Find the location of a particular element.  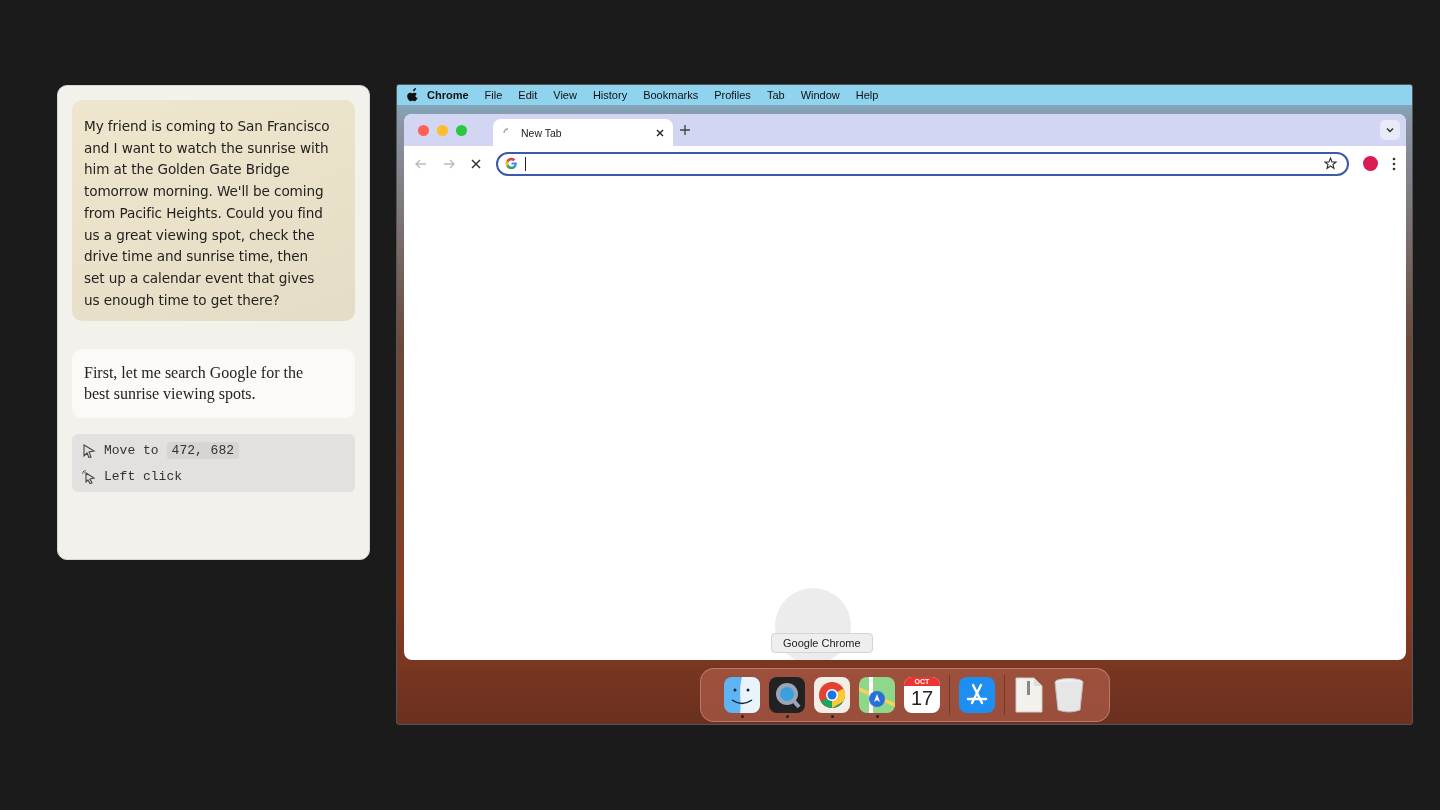

cursor-click-icon is located at coordinates (89, 476).